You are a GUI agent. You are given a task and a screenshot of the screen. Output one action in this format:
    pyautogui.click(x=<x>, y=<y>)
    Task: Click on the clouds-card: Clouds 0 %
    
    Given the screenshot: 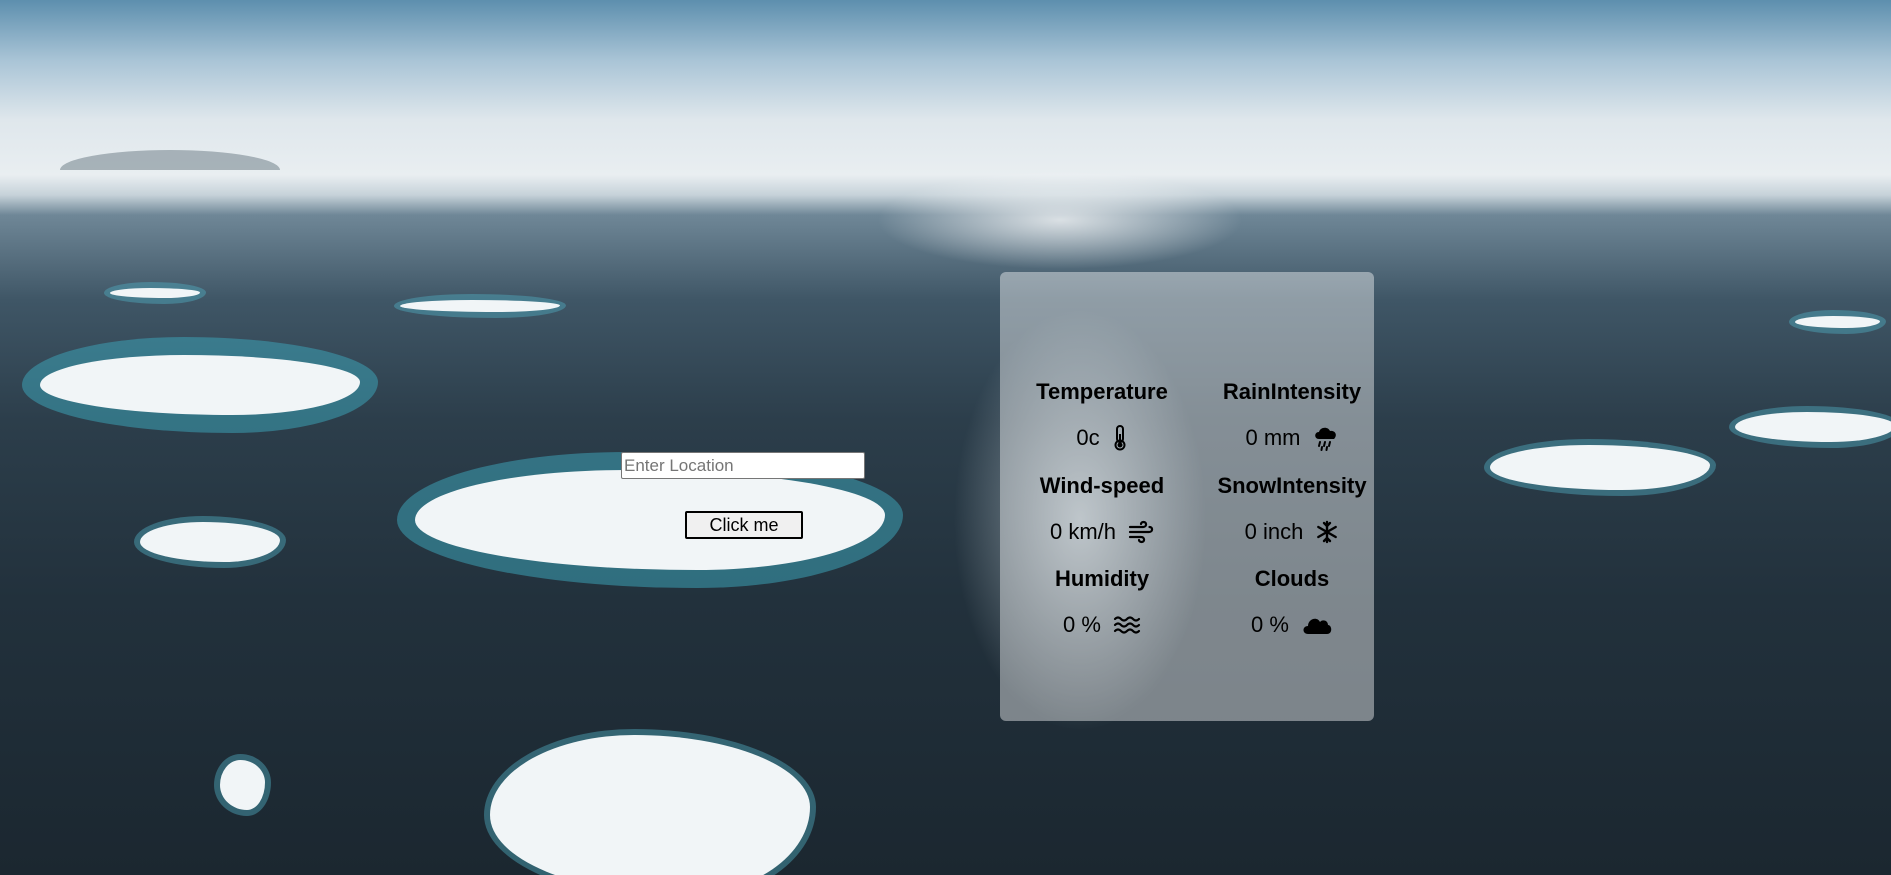 What is the action you would take?
    pyautogui.click(x=1292, y=602)
    